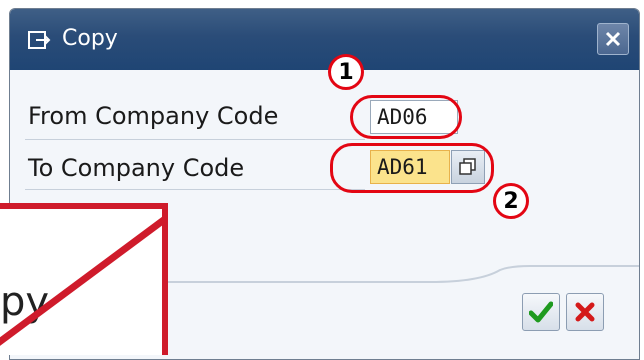 The height and width of the screenshot is (360, 644). Describe the element at coordinates (81, 281) in the screenshot. I see `strike-line` at that location.